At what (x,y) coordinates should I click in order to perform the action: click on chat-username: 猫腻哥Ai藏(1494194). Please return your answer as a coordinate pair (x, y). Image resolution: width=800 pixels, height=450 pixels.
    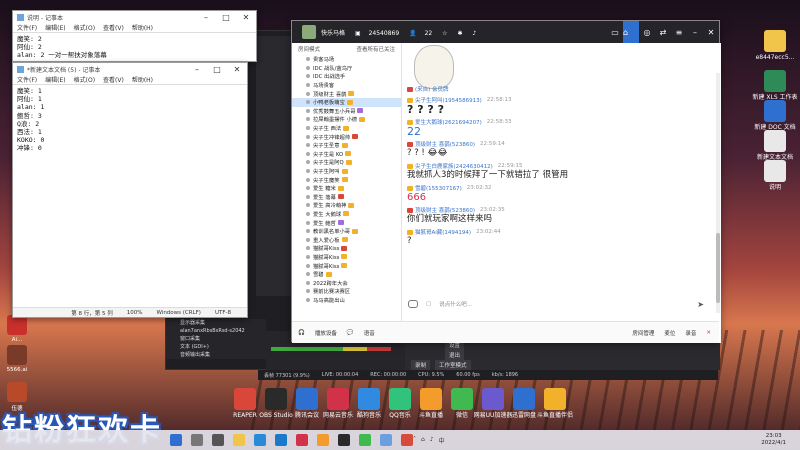
    Looking at the image, I should click on (443, 232).